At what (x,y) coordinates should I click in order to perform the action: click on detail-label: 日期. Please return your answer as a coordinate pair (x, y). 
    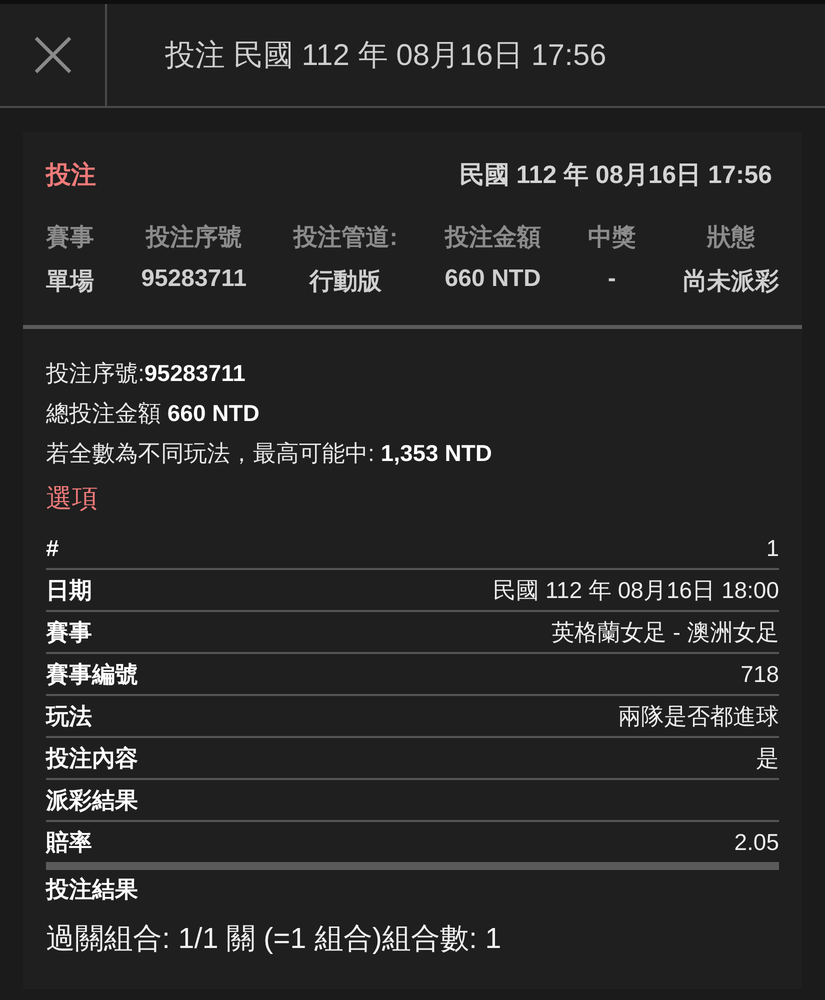
    Looking at the image, I should click on (69, 590).